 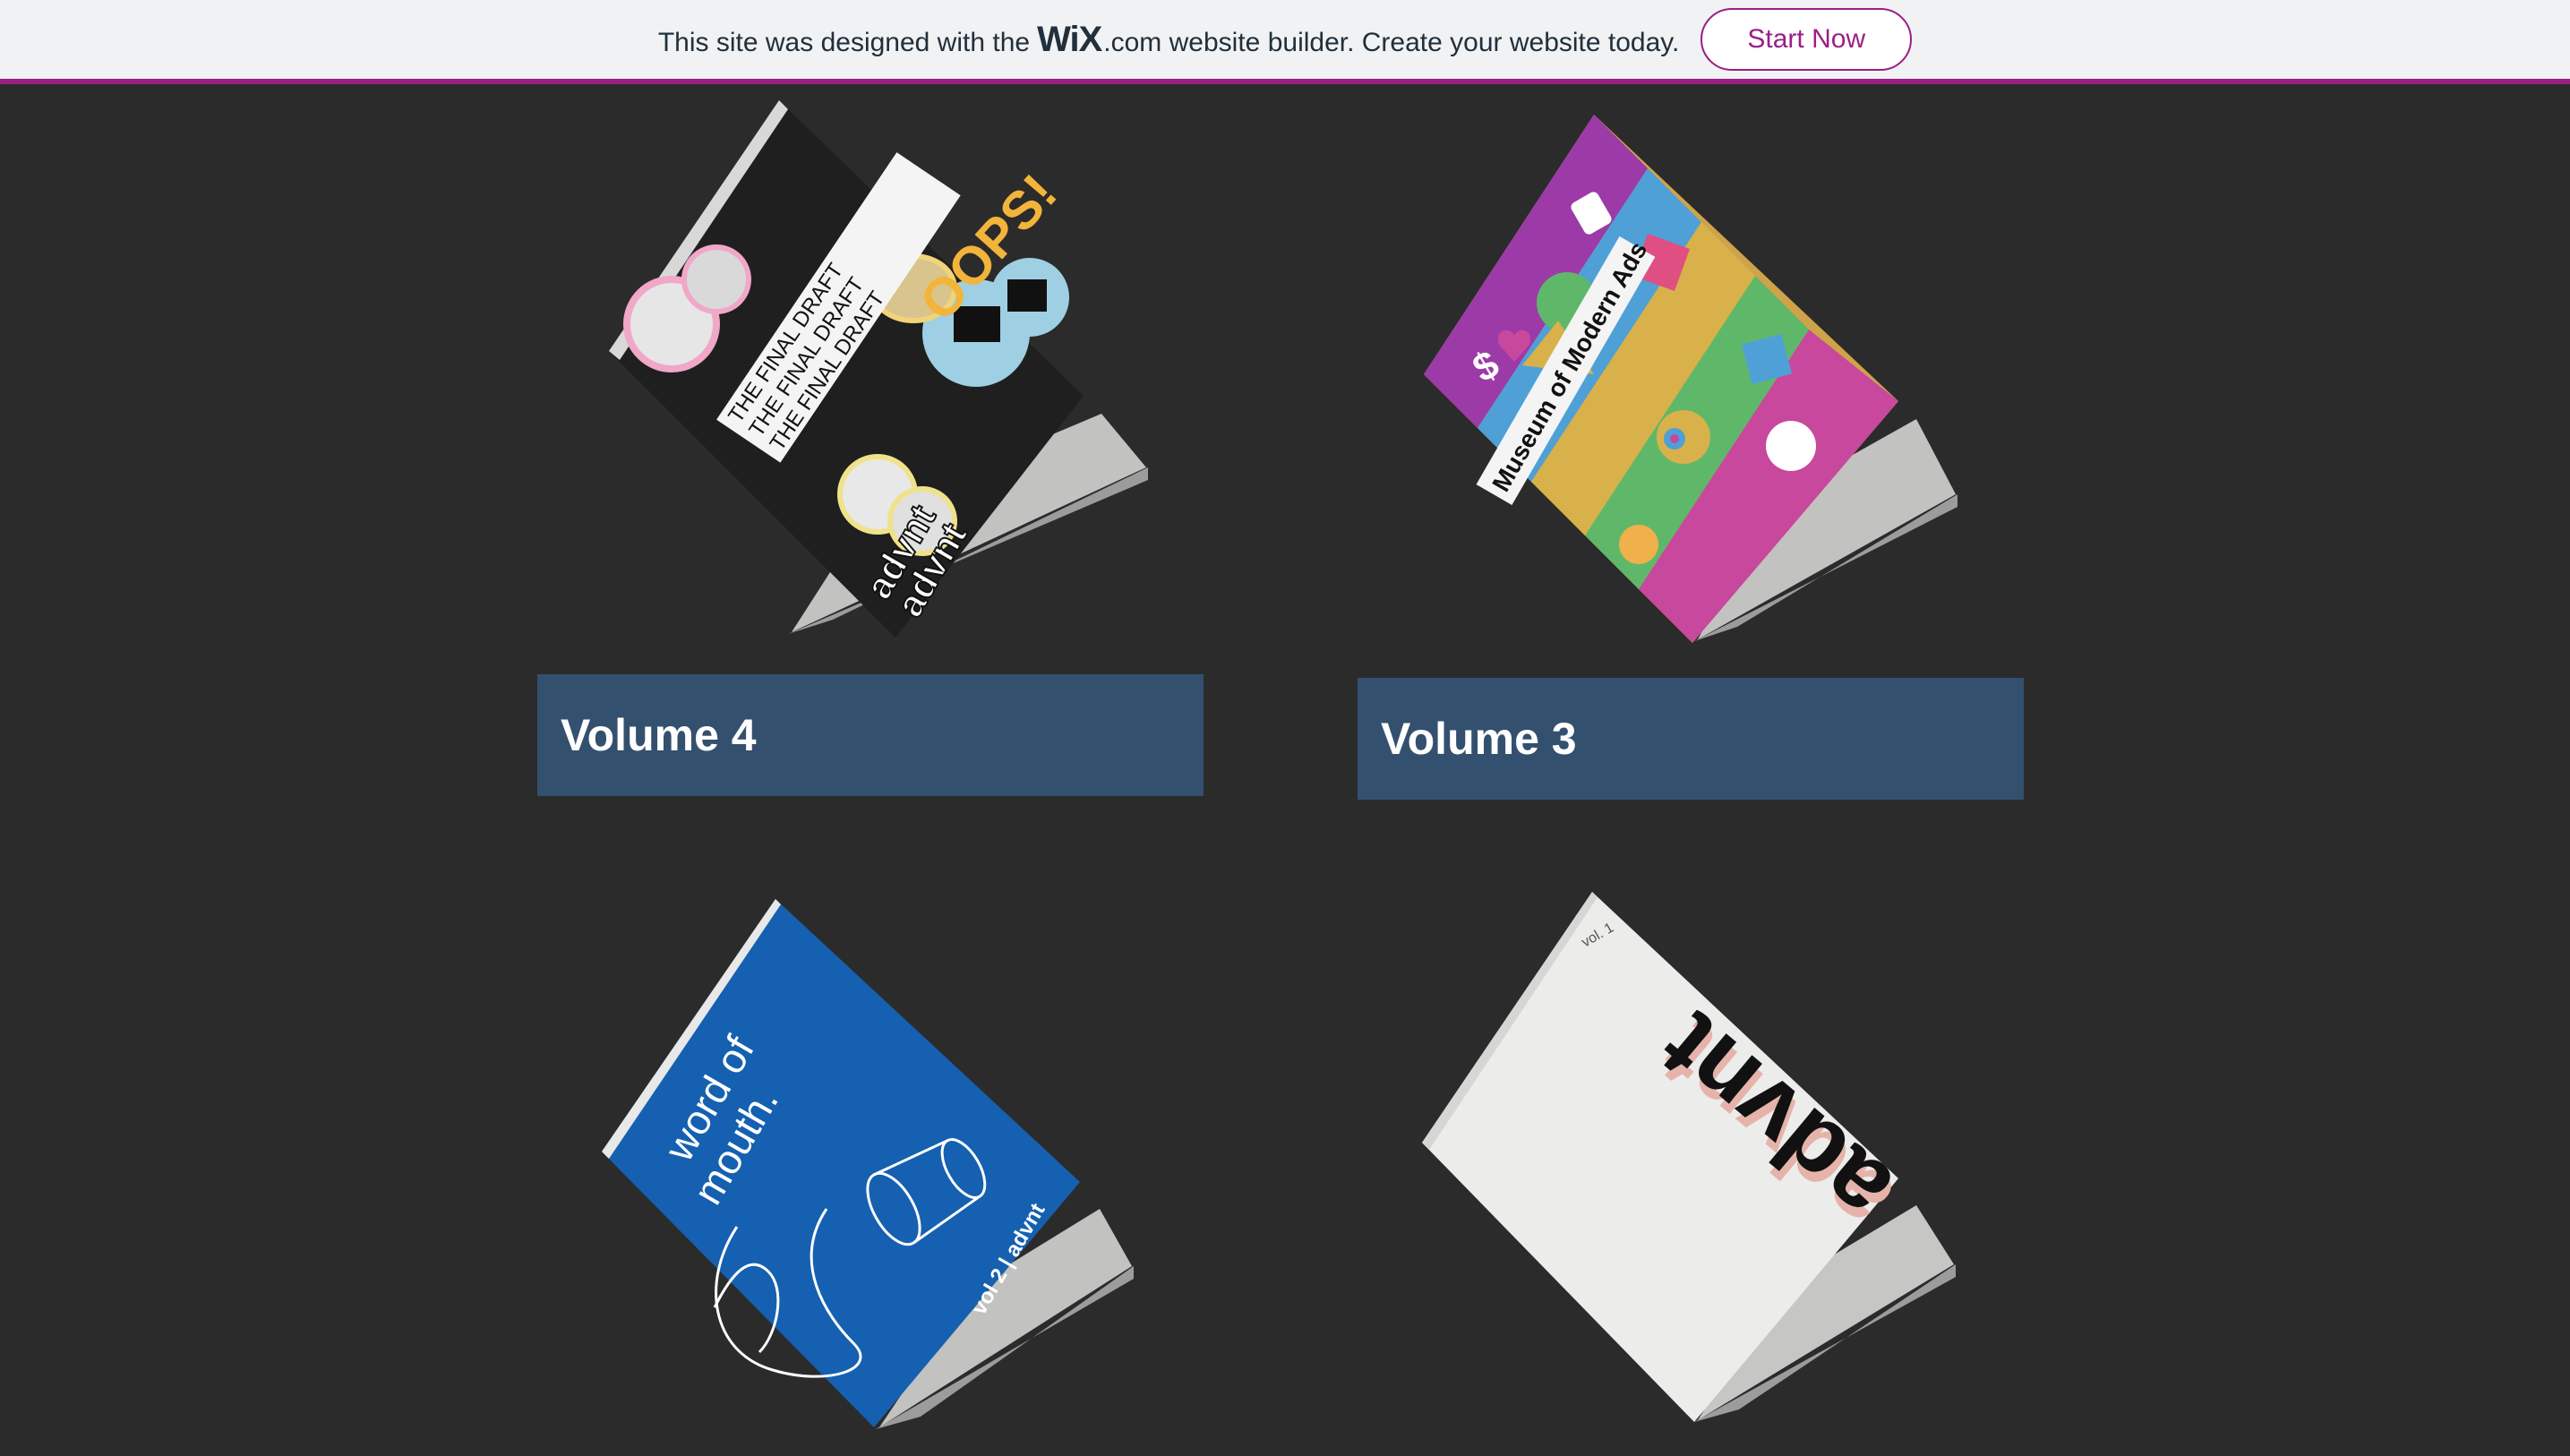 I want to click on volume-3-title: Volume 3, so click(x=1479, y=739).